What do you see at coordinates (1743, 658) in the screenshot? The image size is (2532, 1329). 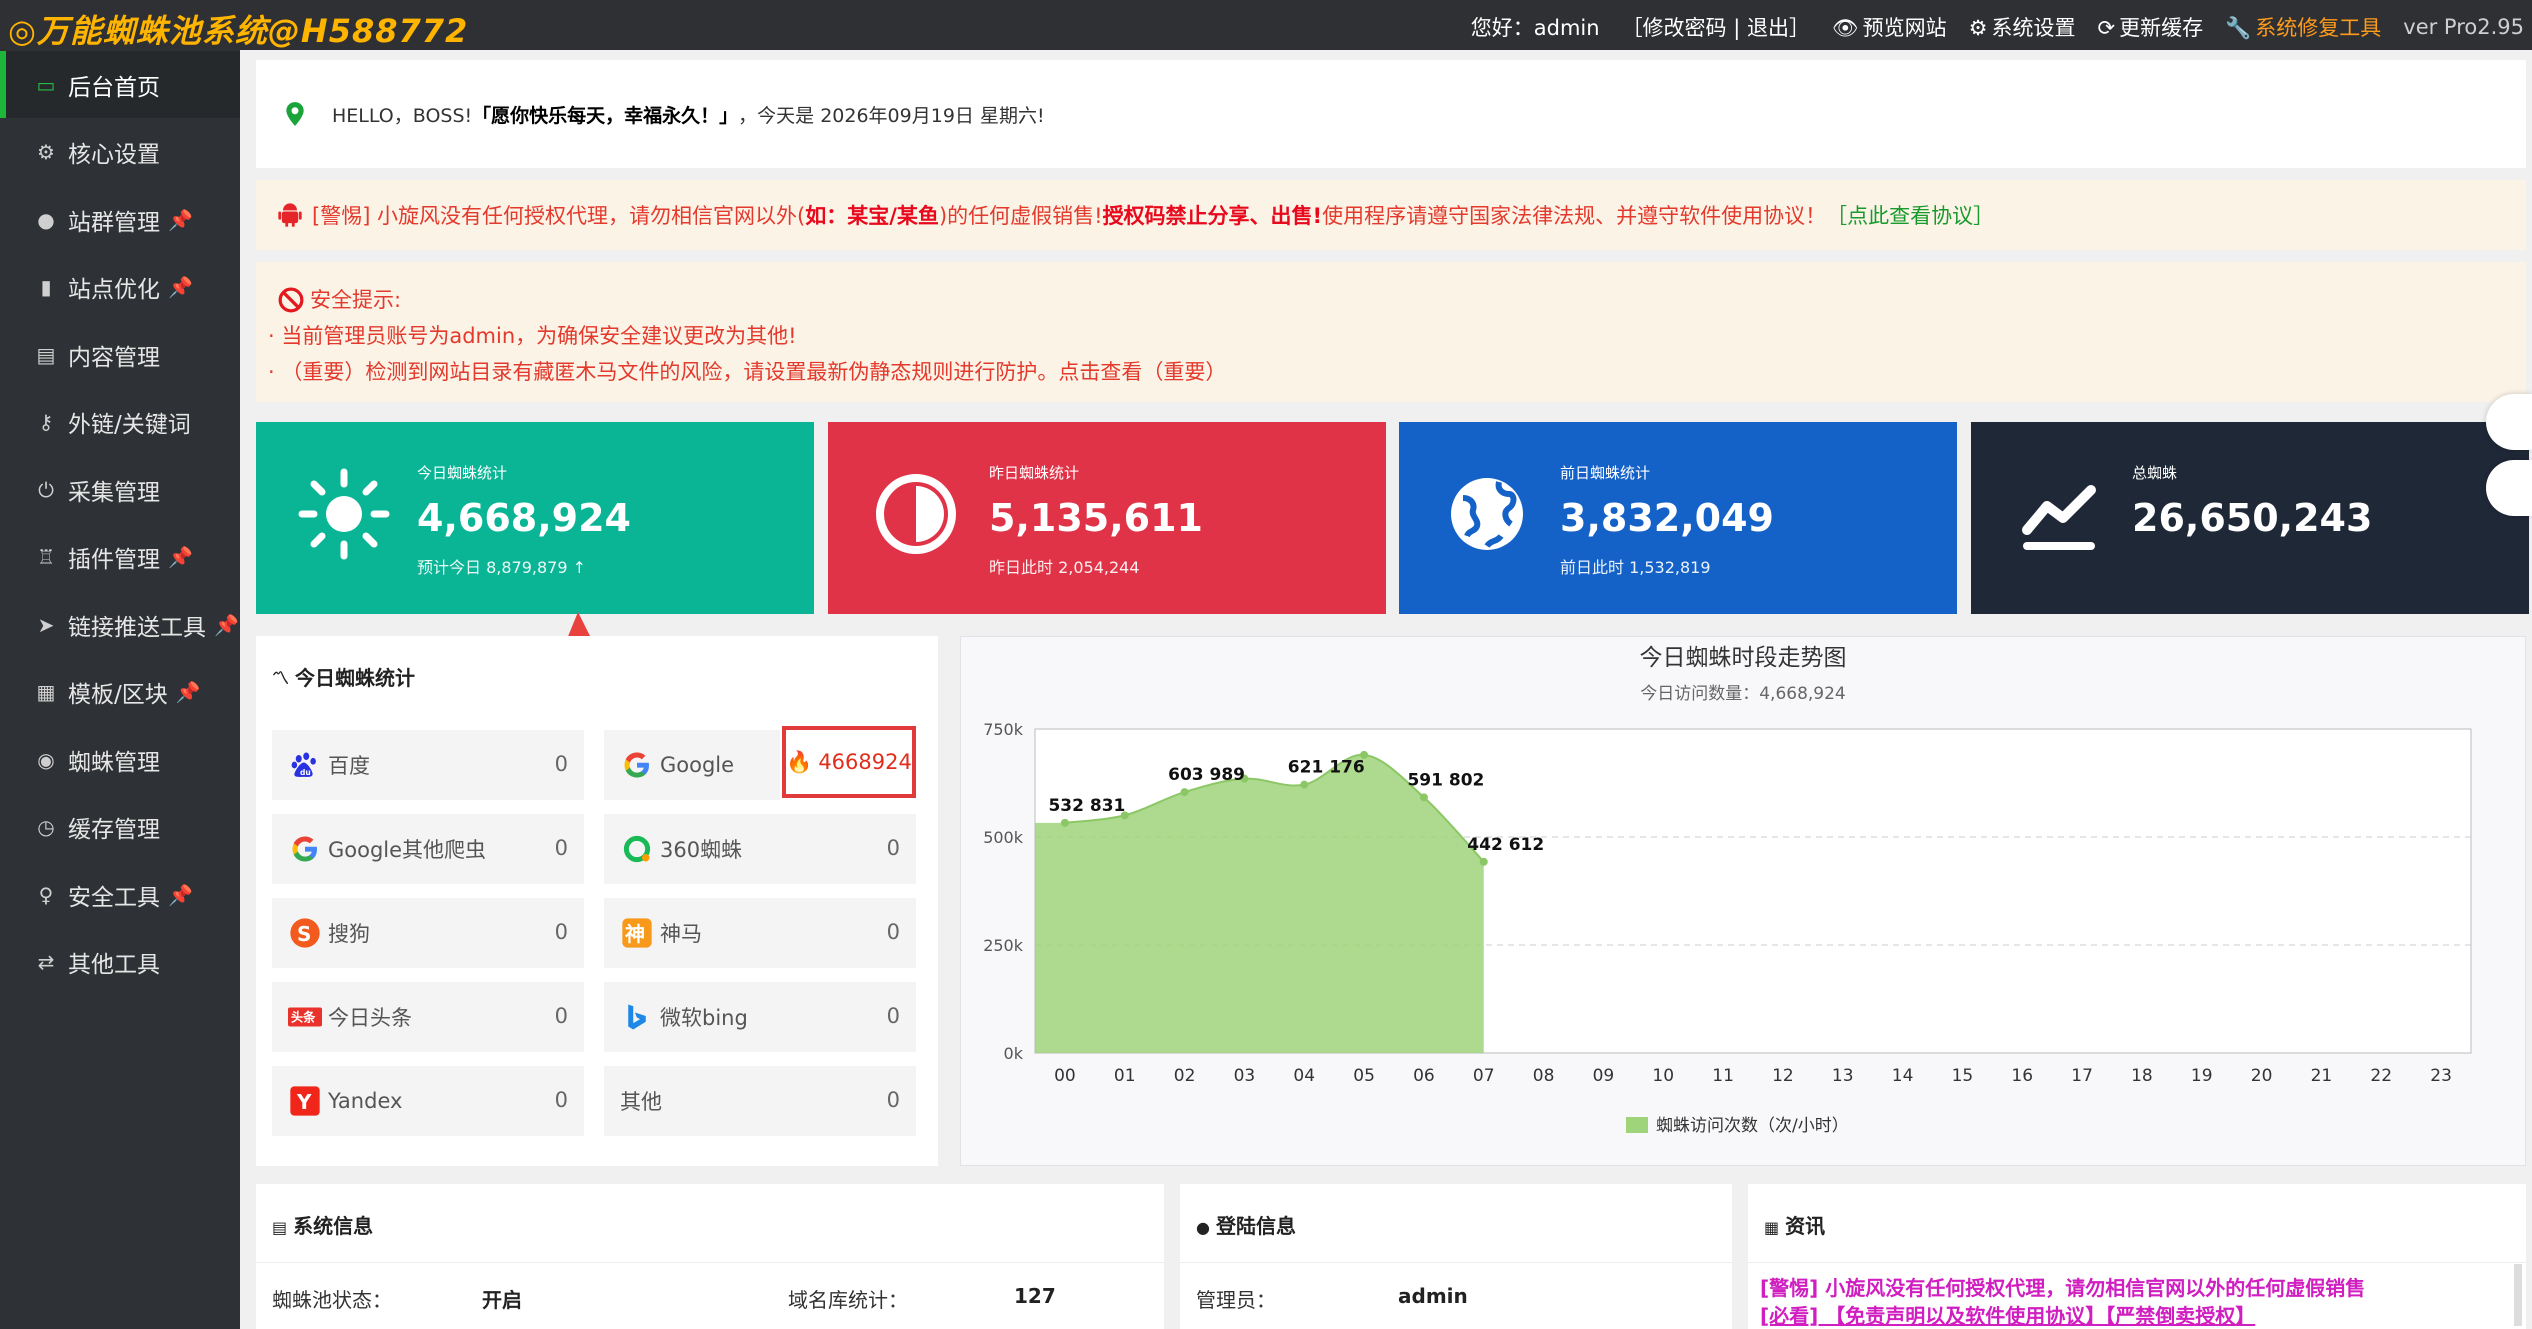 I see `chart-title: 今日蜘蛛时段走势图` at bounding box center [1743, 658].